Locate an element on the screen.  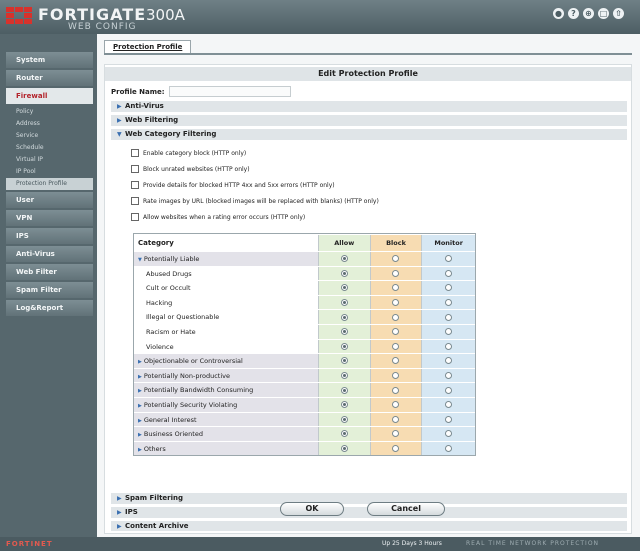
refresh-icon: □ is located at coordinates (603, 13).